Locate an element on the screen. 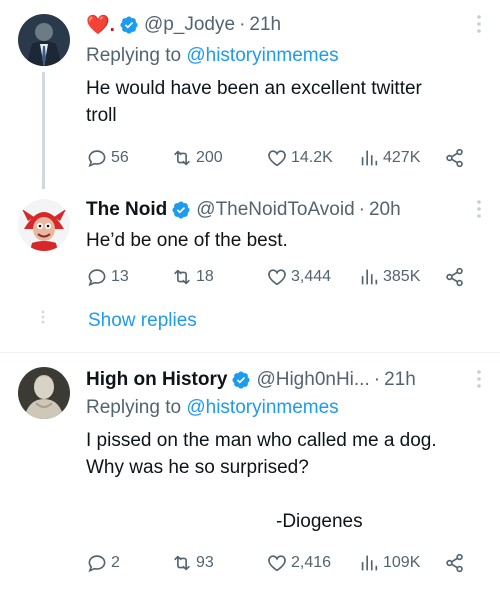 This screenshot has height=589, width=500. reply-button: 56 is located at coordinates (107, 158).